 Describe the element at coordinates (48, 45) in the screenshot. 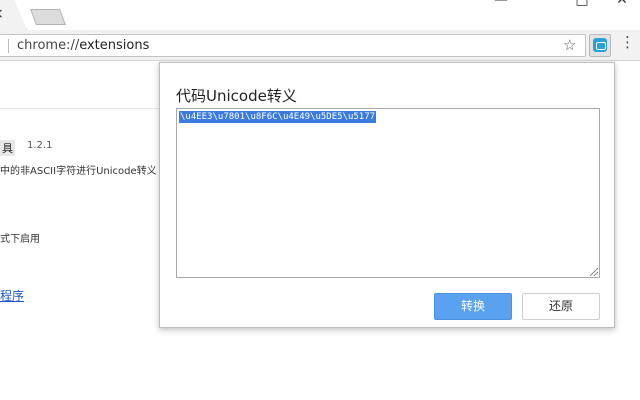

I see `url-scheme: chrome://` at that location.